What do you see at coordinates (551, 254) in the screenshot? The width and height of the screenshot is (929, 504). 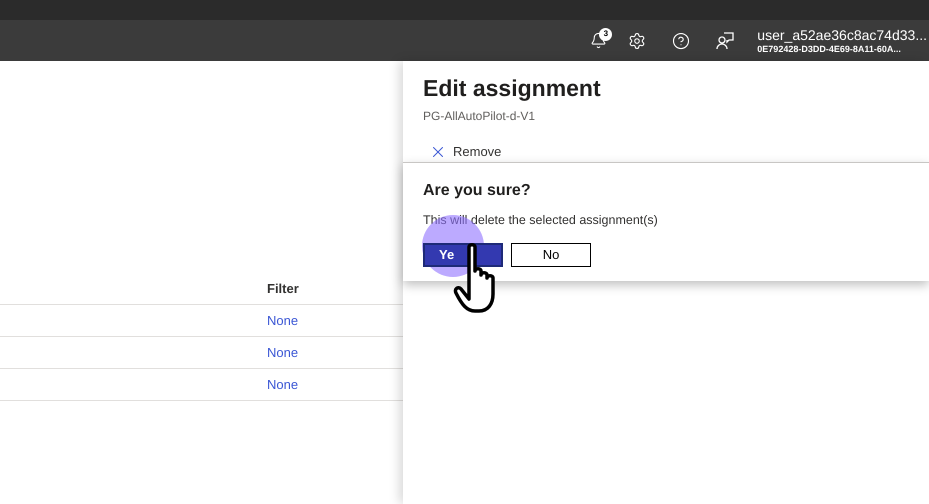 I see `no-button: No` at bounding box center [551, 254].